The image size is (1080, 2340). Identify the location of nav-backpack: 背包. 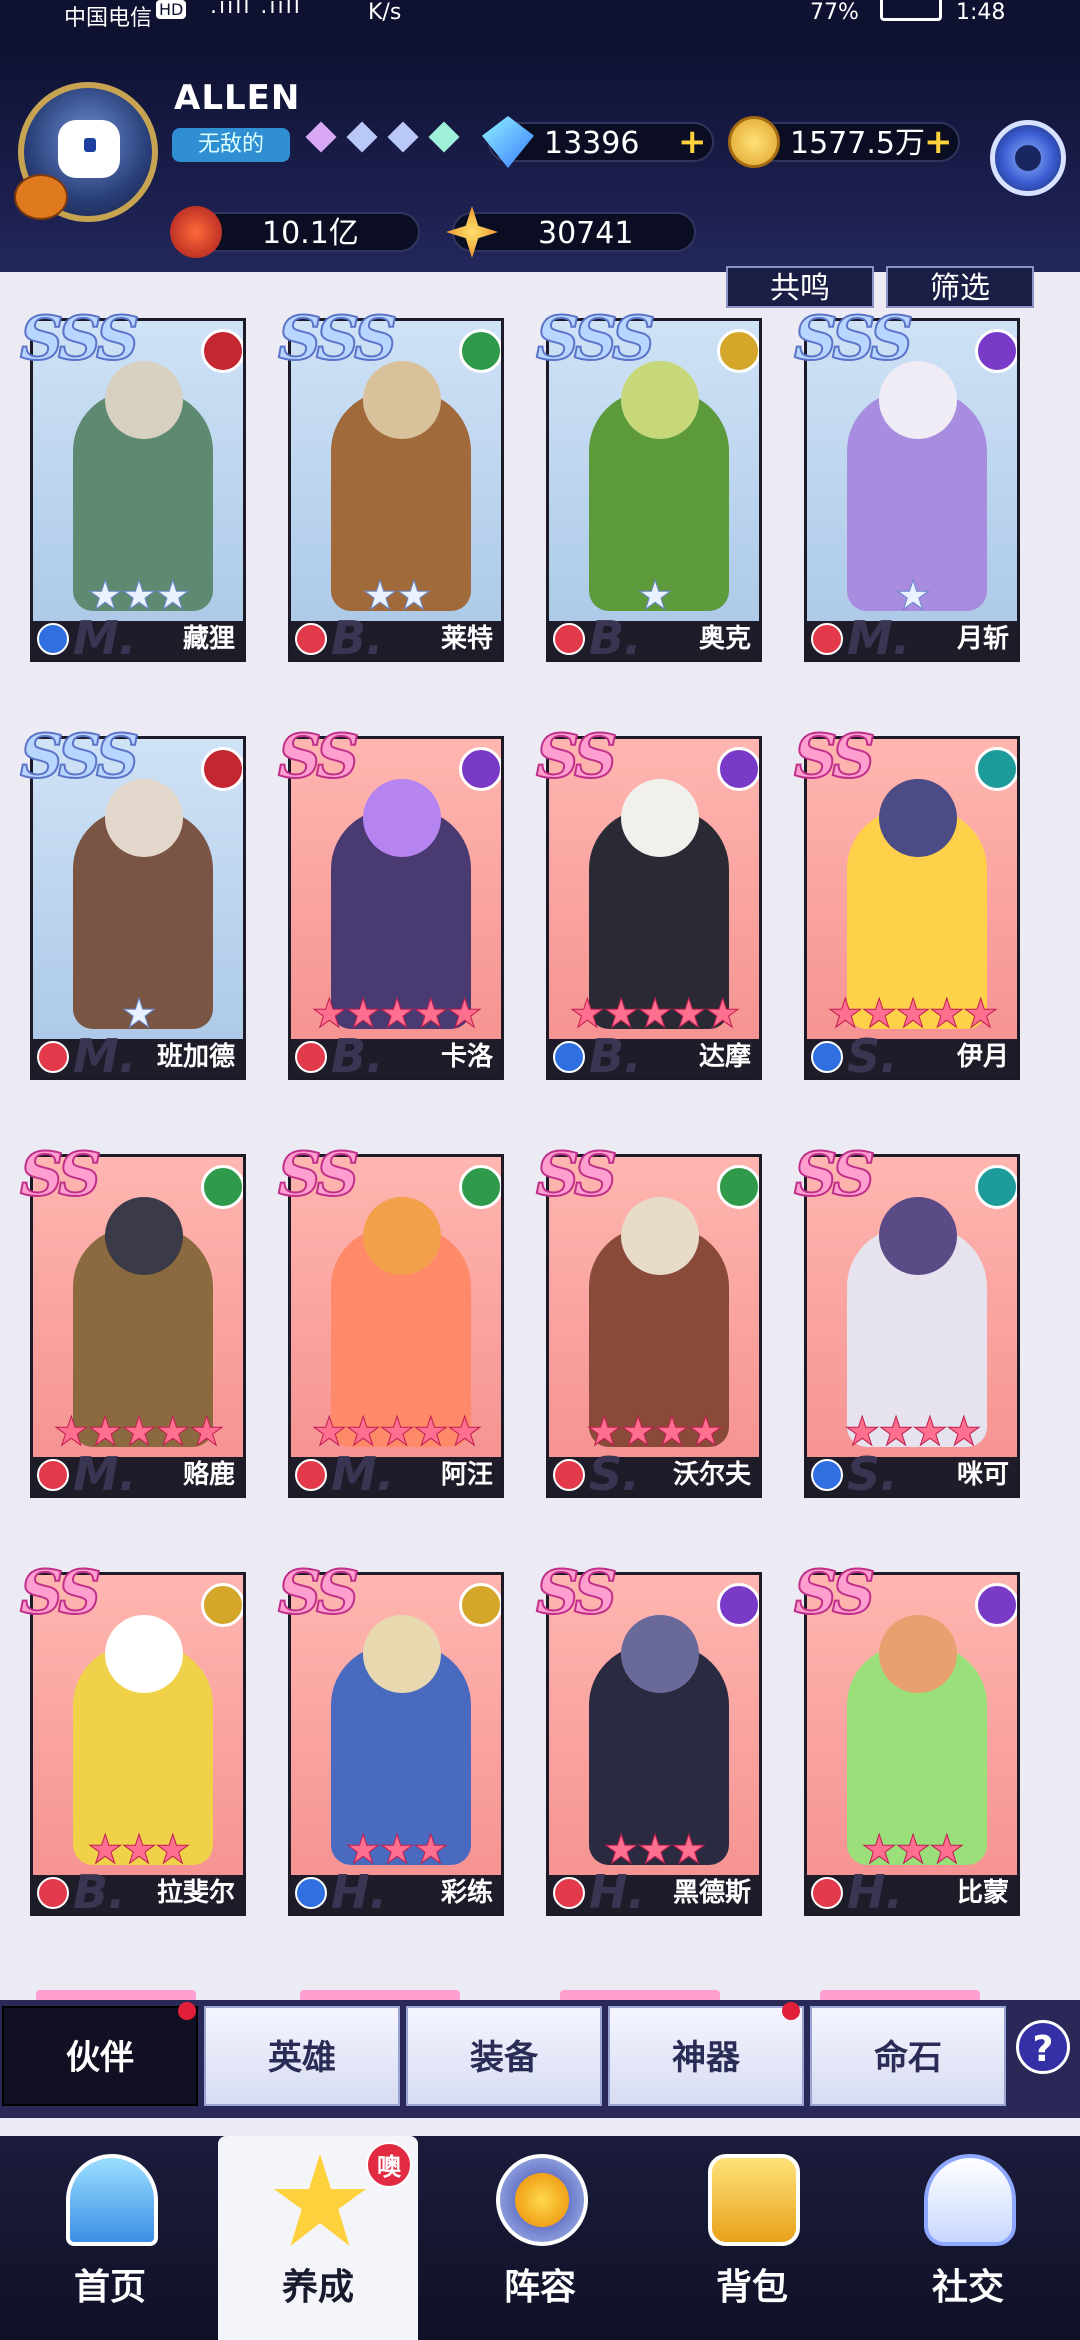
(752, 2238).